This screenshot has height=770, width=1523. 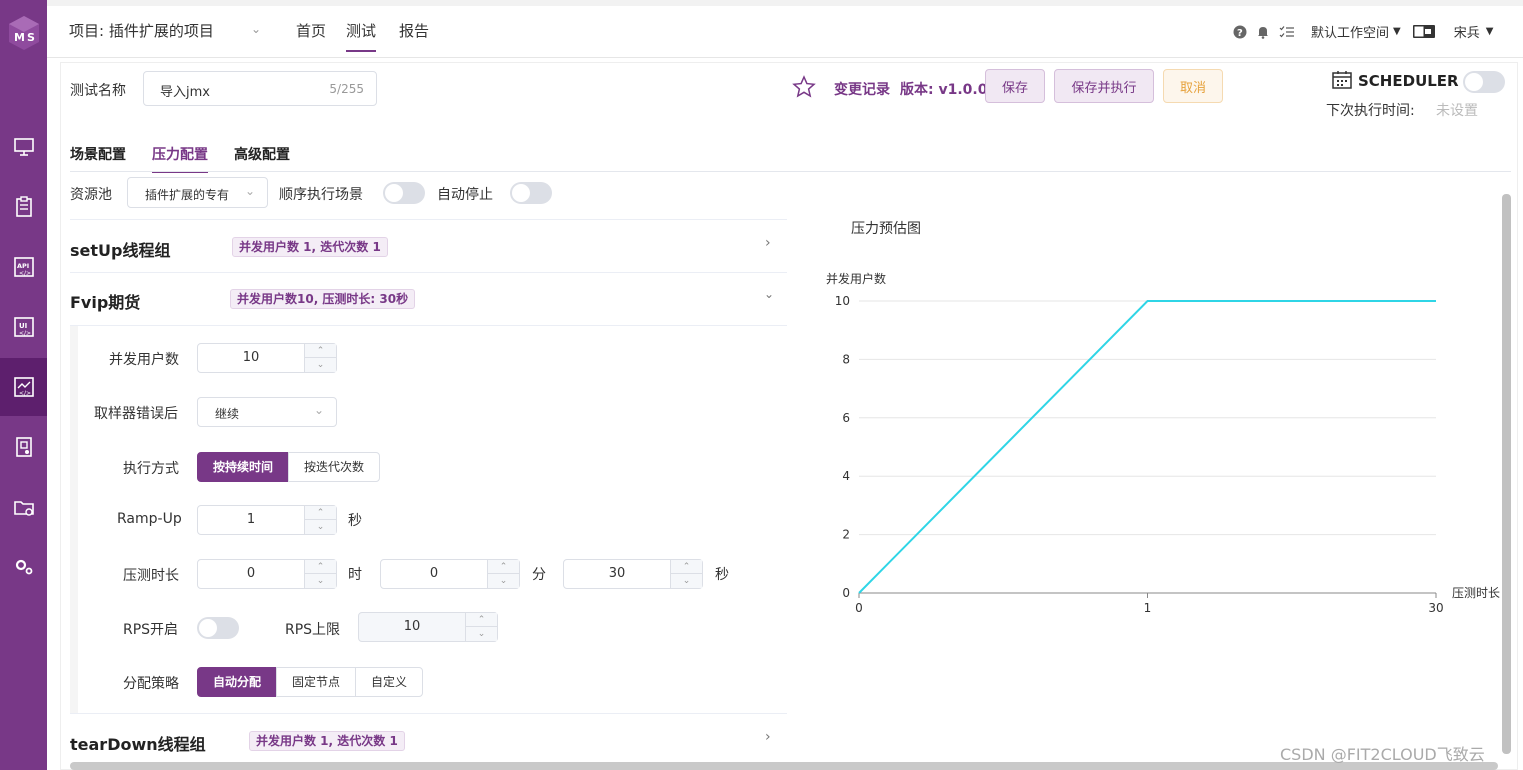 I want to click on strategy-auto: 自动分配, so click(x=237, y=682).